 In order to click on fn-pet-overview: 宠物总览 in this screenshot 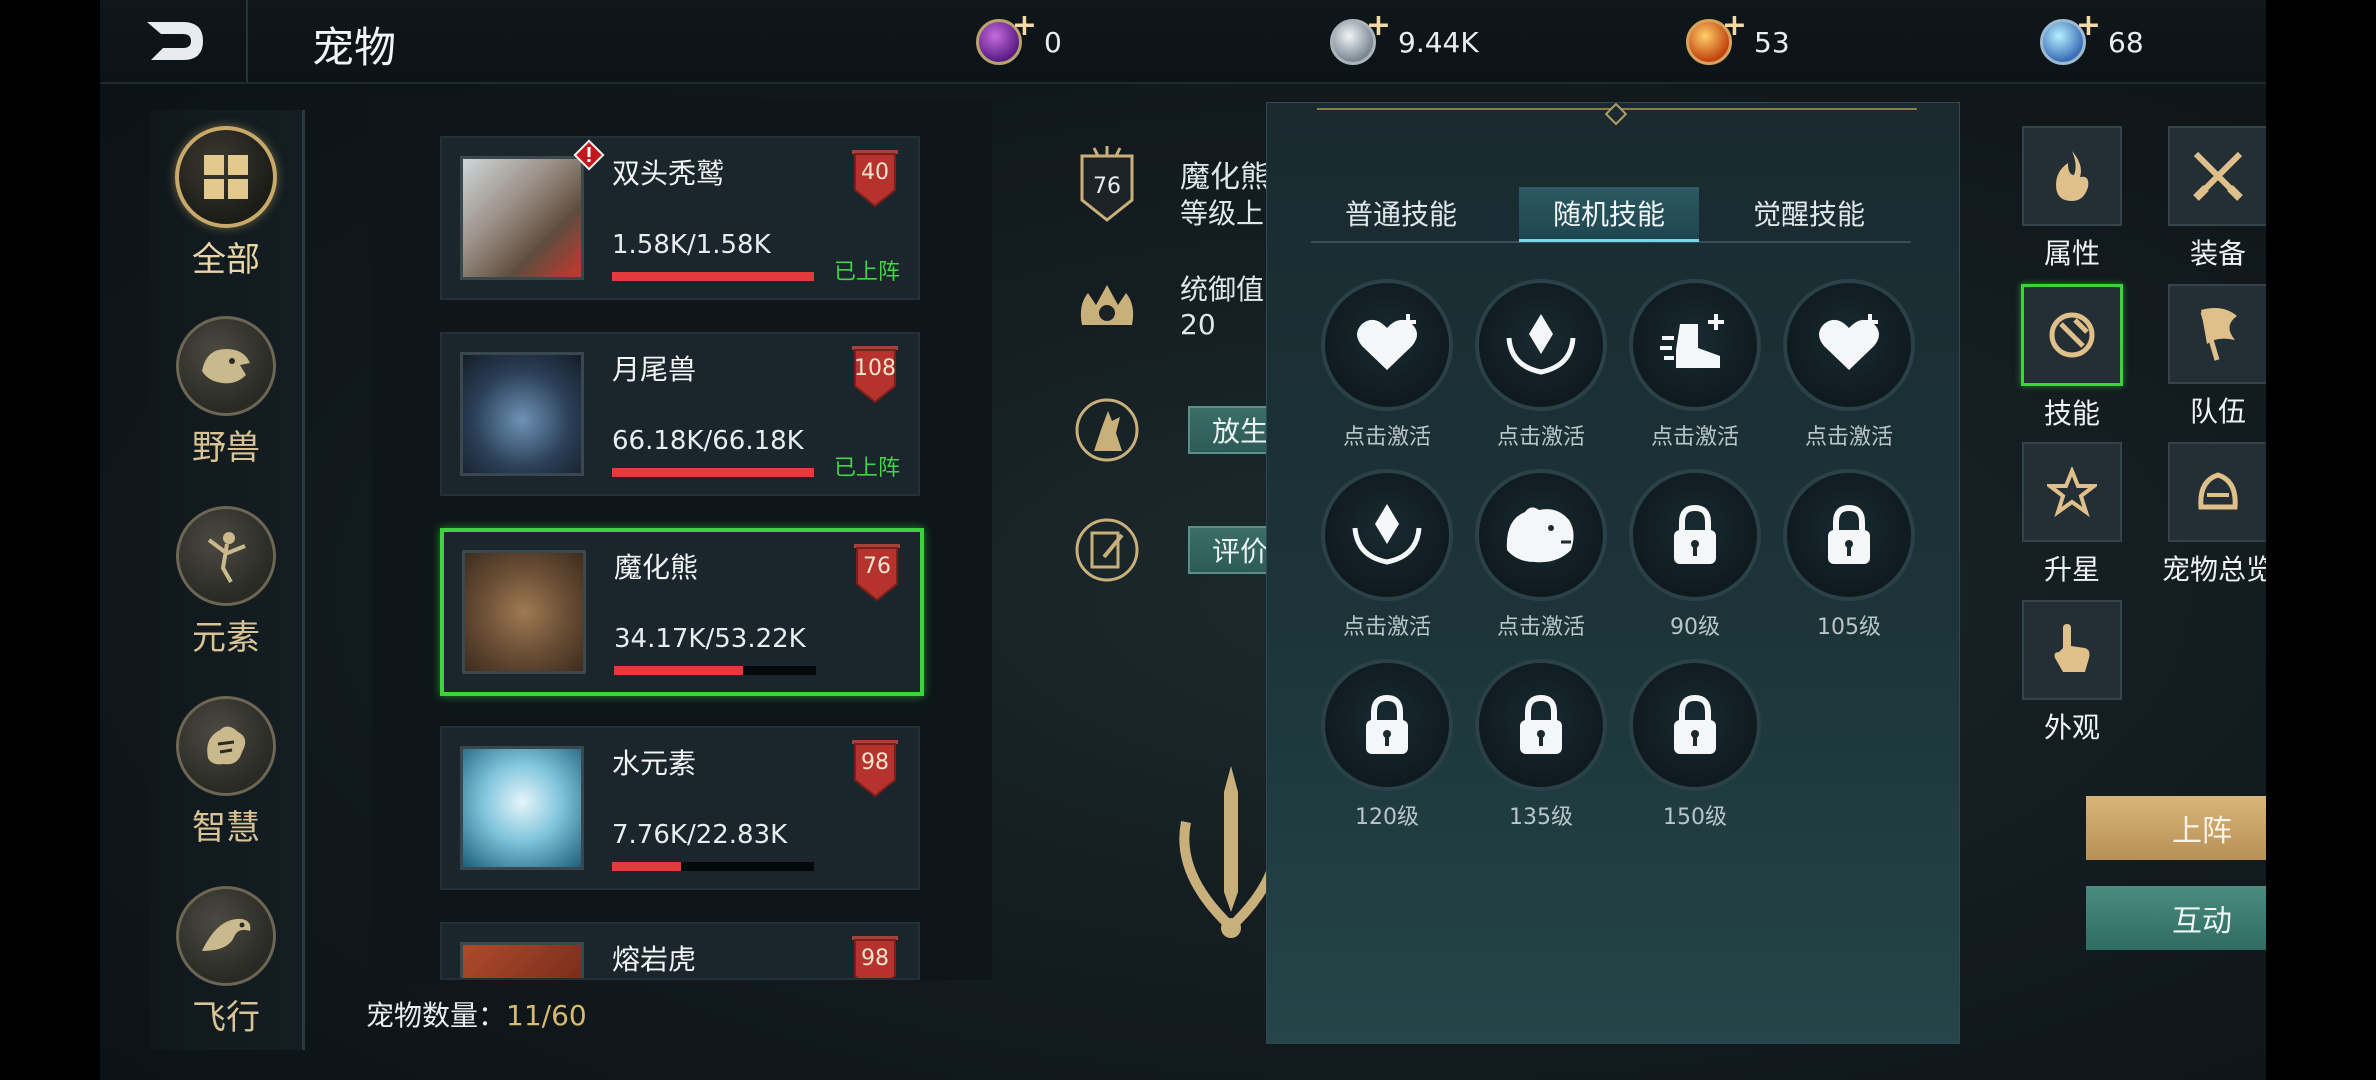, I will do `click(2218, 515)`.